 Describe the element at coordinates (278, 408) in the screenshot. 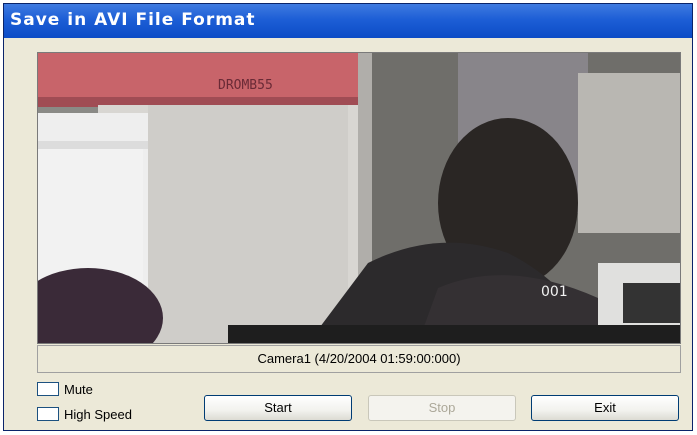

I see `start-button: Start` at that location.